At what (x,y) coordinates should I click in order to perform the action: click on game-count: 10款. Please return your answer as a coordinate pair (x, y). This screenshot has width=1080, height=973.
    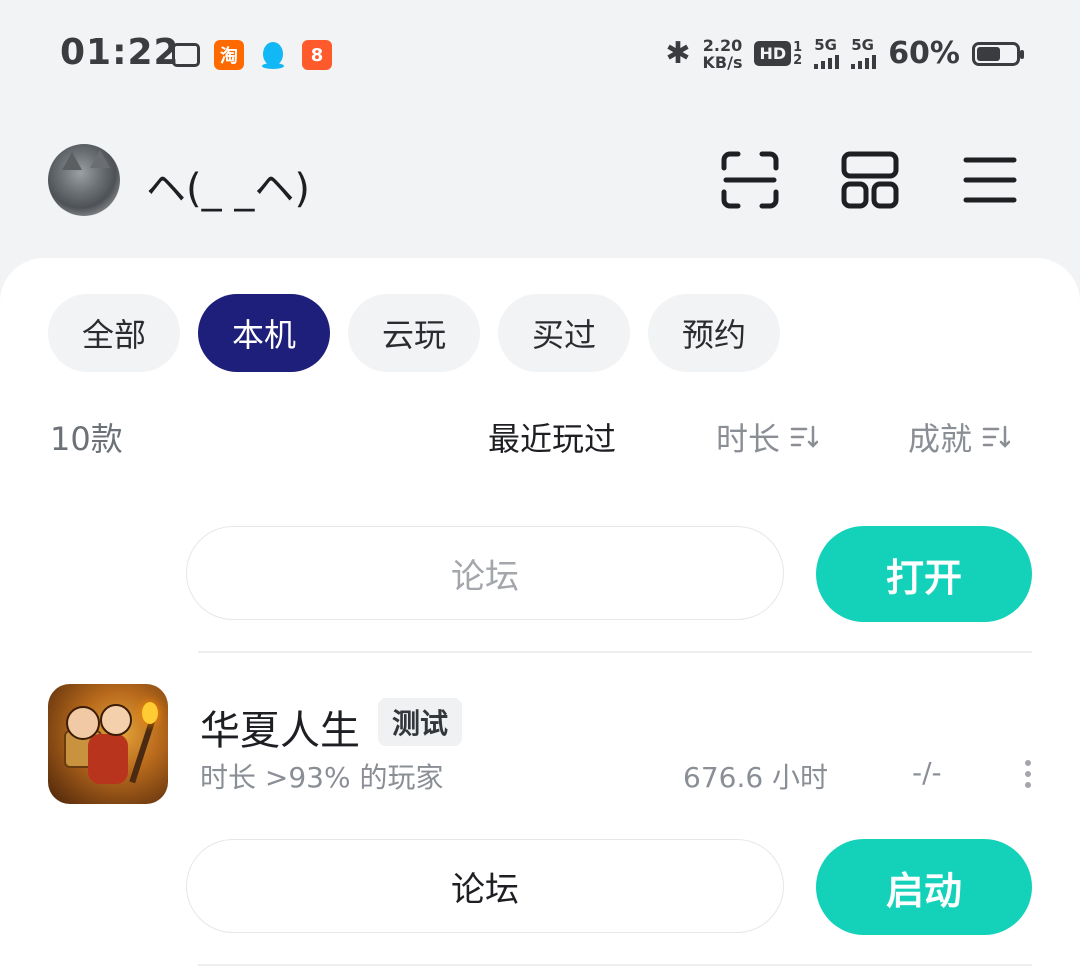
    Looking at the image, I should click on (86, 439).